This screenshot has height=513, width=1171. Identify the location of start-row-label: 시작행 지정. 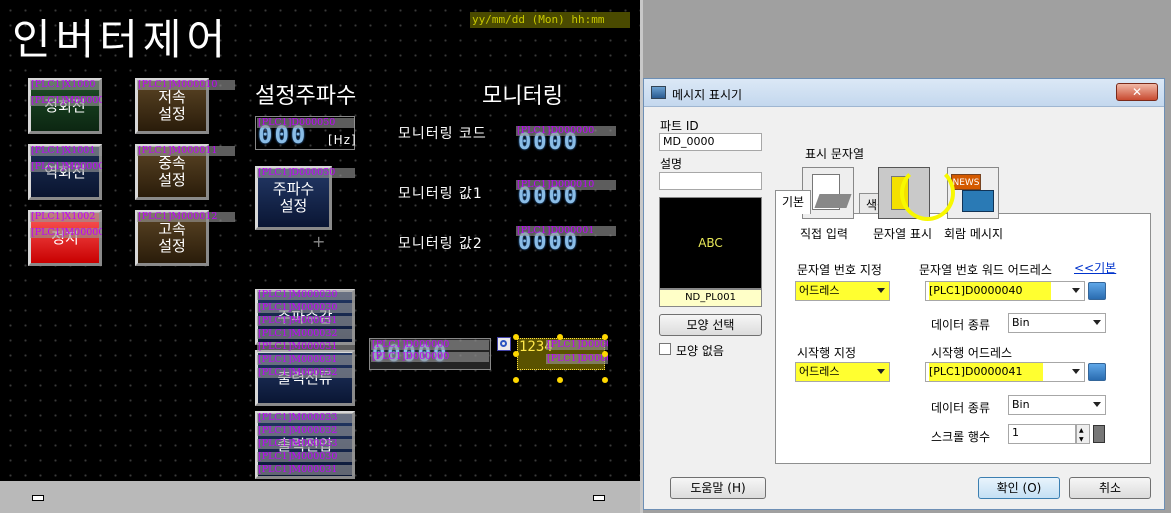
(827, 353).